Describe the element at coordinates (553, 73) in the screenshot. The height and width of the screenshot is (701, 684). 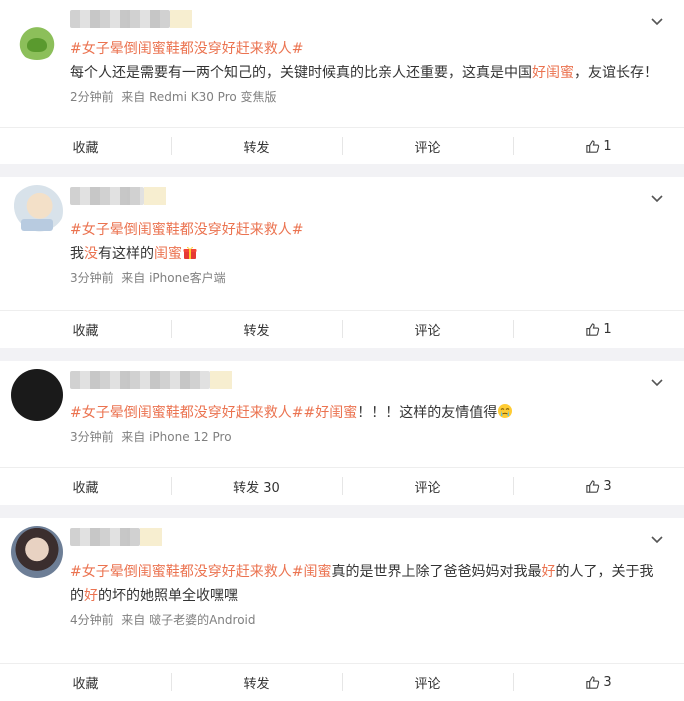
I see `keyword-link: 好闺蜜` at that location.